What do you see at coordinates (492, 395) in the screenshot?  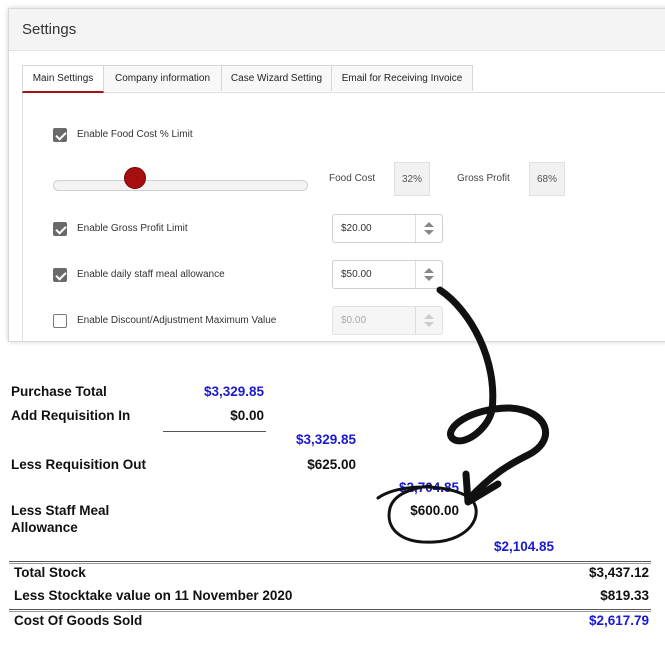 I see `hand-drawn-arrow-icon` at bounding box center [492, 395].